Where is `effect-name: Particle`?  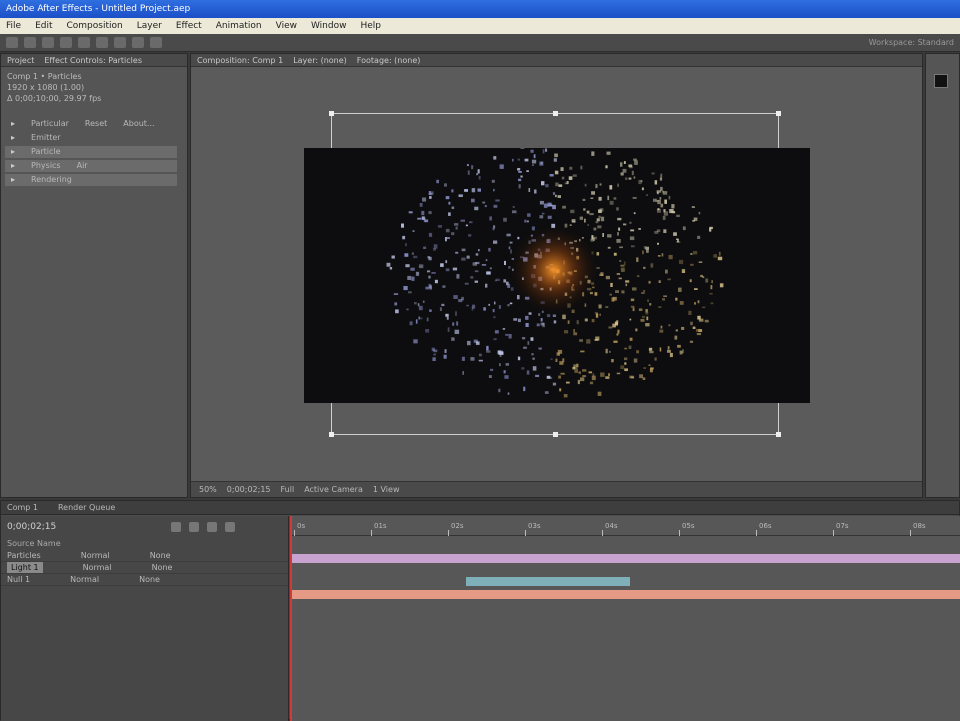 effect-name: Particle is located at coordinates (46, 151).